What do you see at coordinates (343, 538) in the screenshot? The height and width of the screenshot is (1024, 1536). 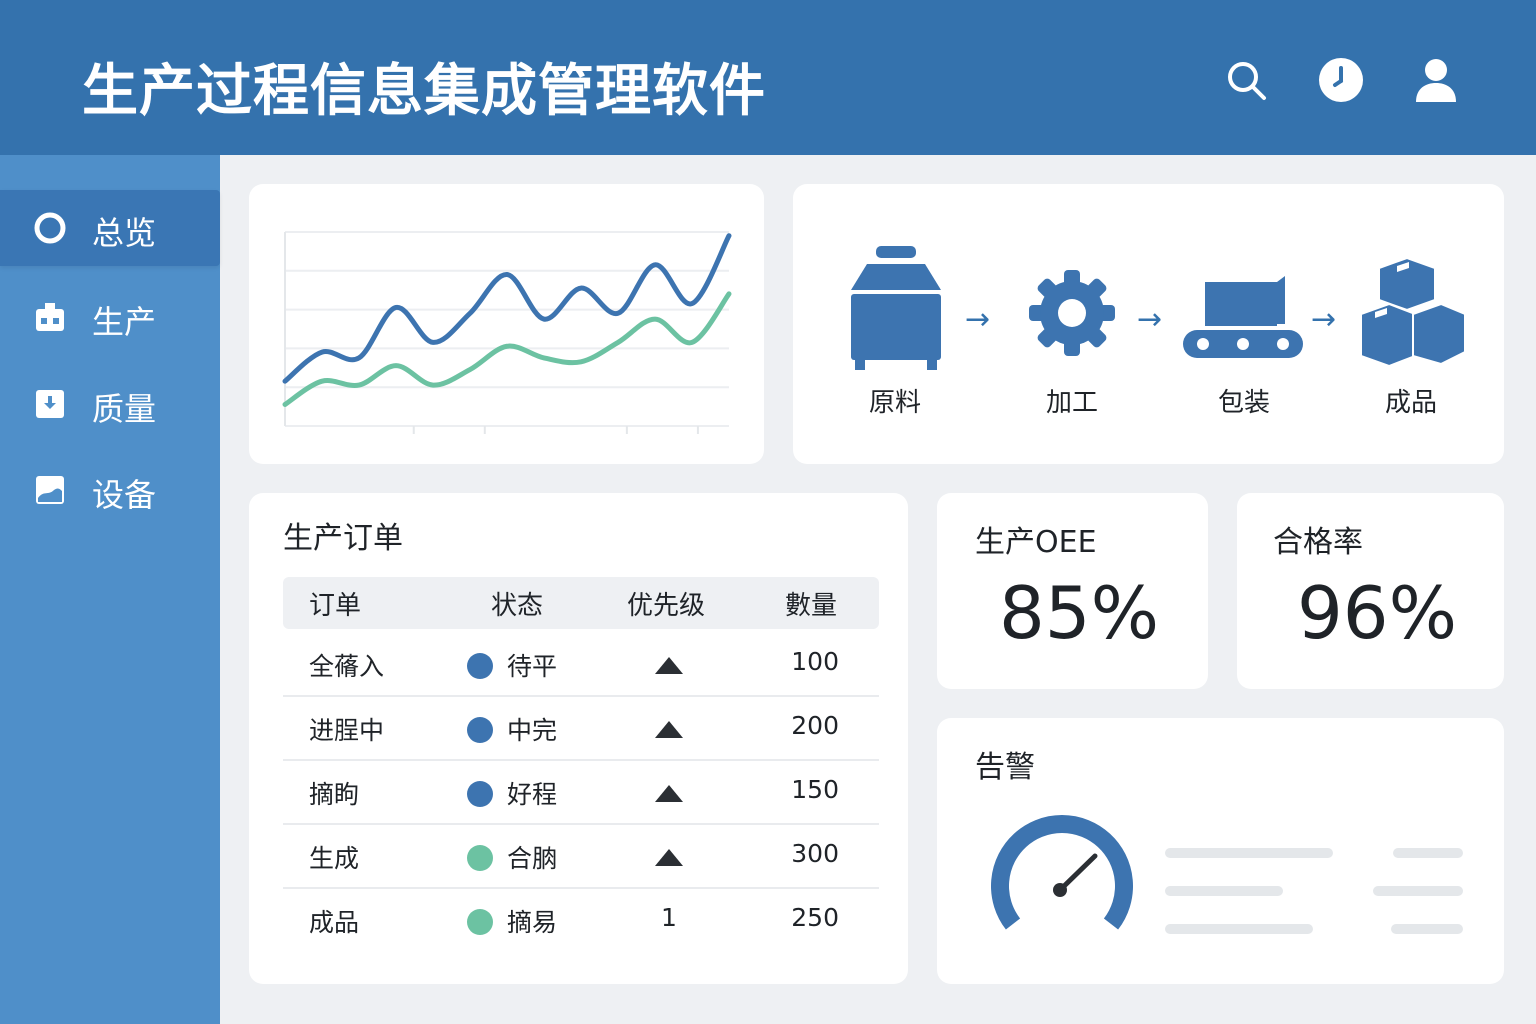 I see `orders-title: 生产订单` at bounding box center [343, 538].